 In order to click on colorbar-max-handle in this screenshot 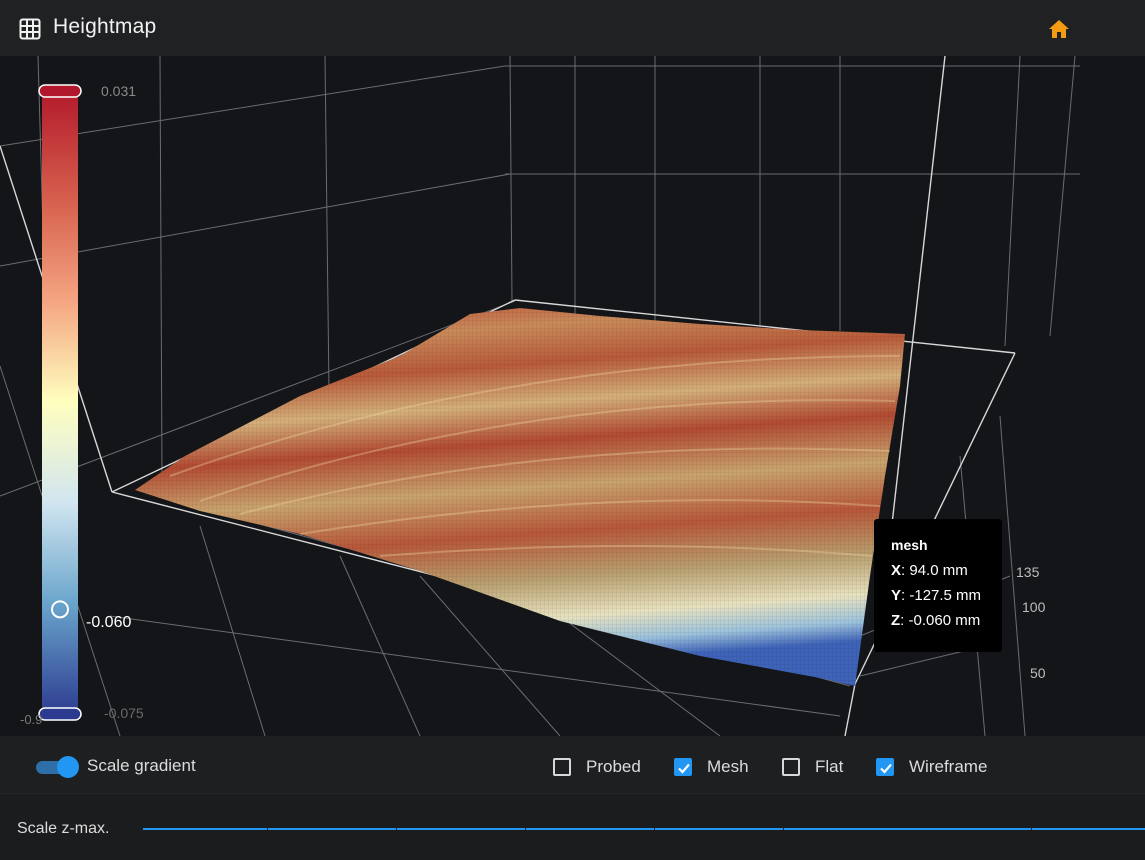, I will do `click(60, 91)`.